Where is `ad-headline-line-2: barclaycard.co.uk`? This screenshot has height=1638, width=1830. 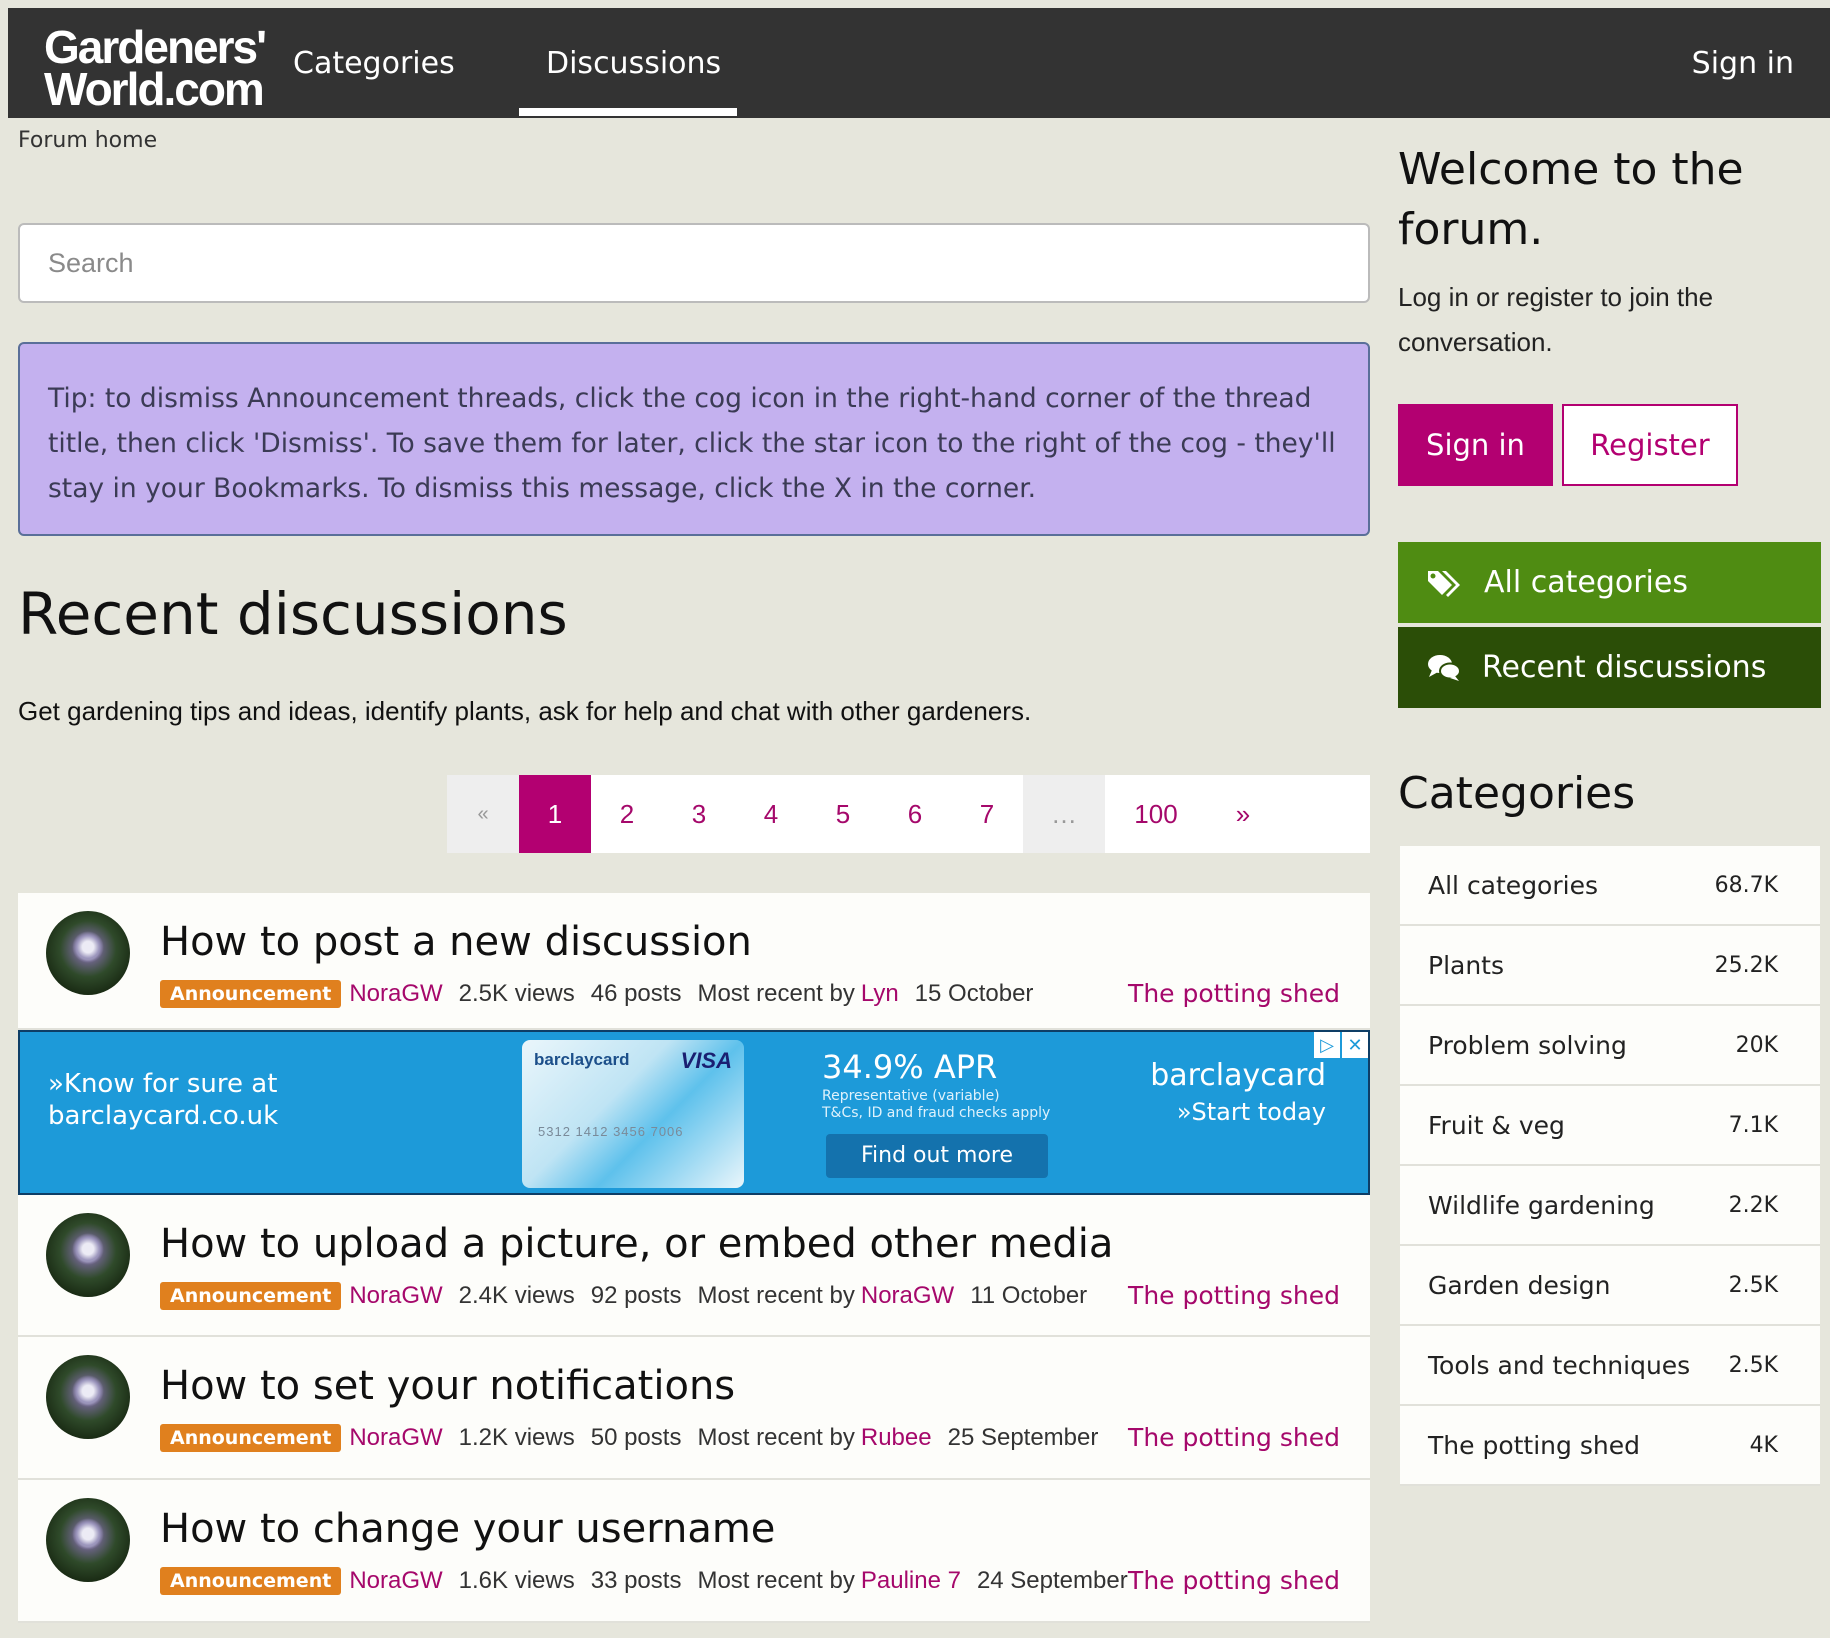 ad-headline-line-2: barclaycard.co.uk is located at coordinates (163, 1116).